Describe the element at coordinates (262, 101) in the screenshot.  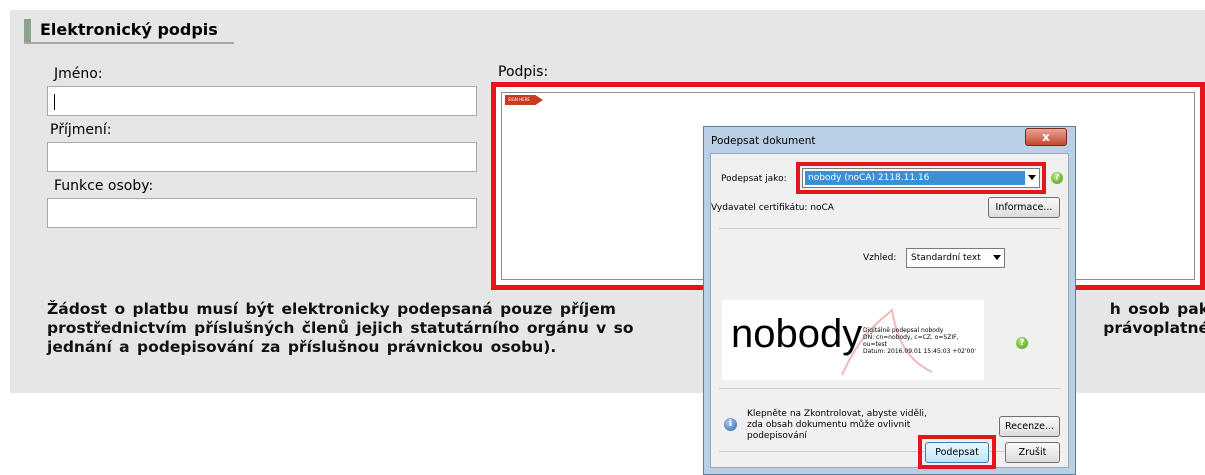
I see `first-name-input` at that location.